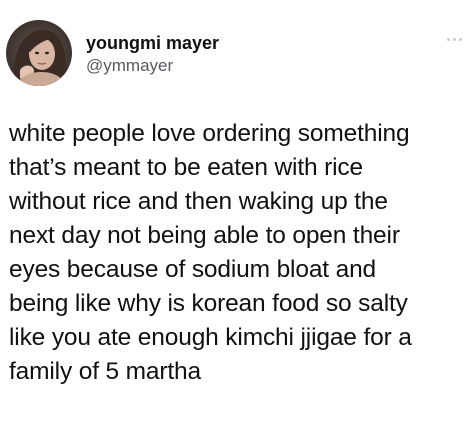 The height and width of the screenshot is (435, 474). Describe the element at coordinates (204, 235) in the screenshot. I see `tweet-text-line: next day not being able to open their` at that location.